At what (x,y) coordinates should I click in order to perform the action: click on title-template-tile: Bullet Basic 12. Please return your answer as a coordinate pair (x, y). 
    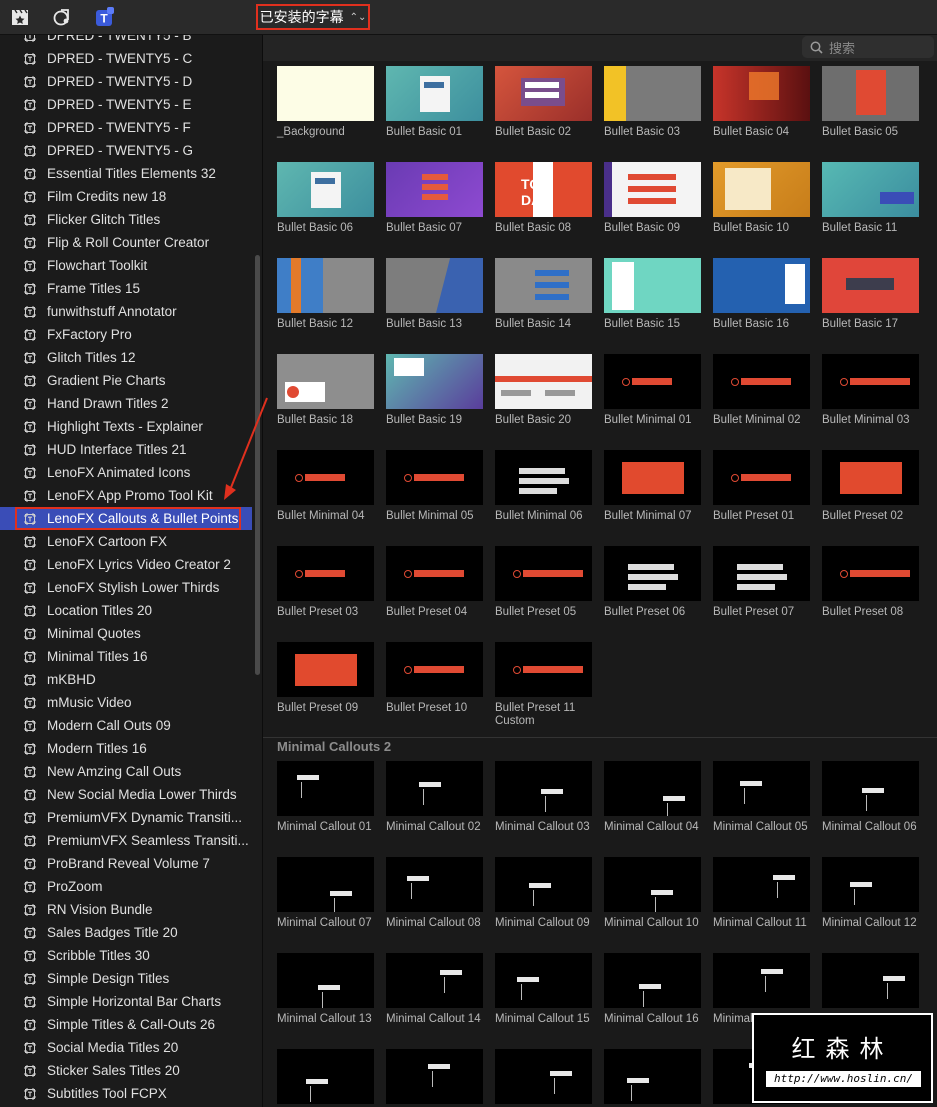
    Looking at the image, I should click on (325, 294).